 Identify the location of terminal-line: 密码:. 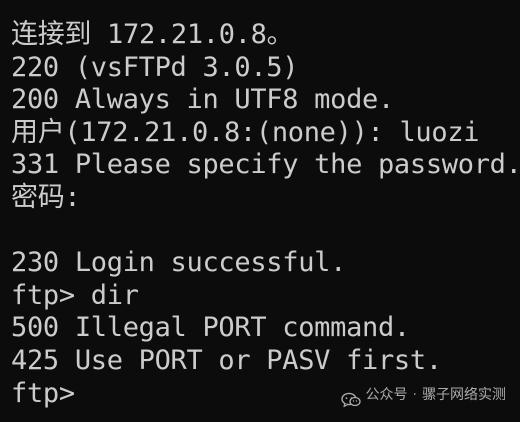
(46, 197).